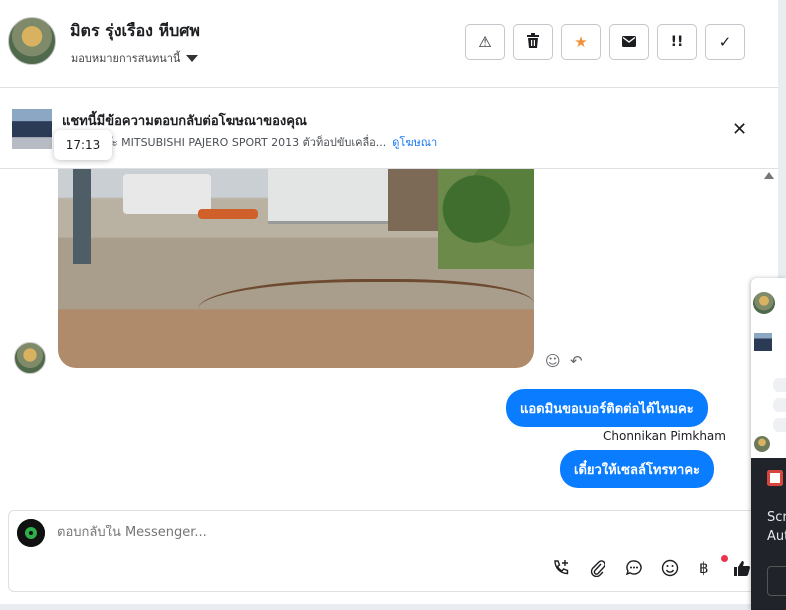 This screenshot has width=786, height=610. What do you see at coordinates (31, 533) in the screenshot?
I see `page-avatar` at bounding box center [31, 533].